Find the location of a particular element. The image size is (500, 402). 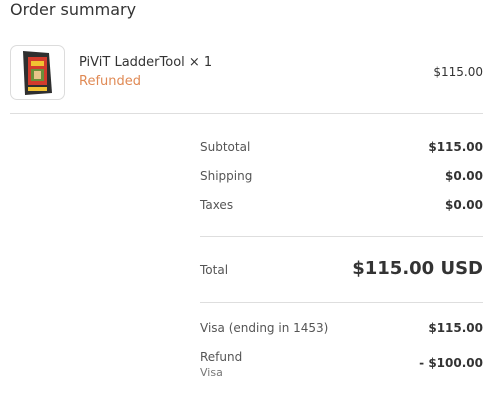

order-summary-heading: Order summary is located at coordinates (73, 9).